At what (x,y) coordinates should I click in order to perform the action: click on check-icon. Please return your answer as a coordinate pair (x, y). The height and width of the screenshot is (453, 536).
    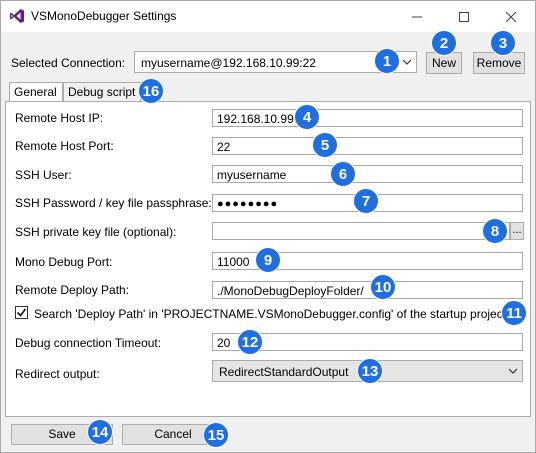
    Looking at the image, I should click on (21, 312).